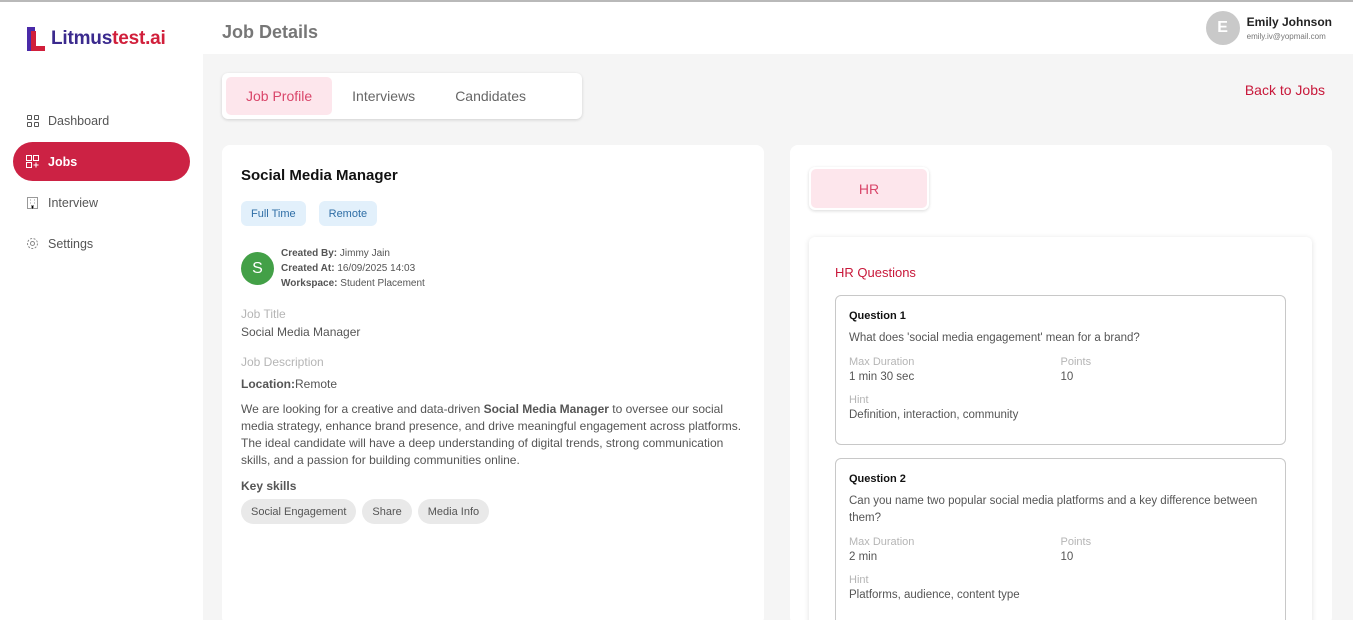  What do you see at coordinates (348, 213) in the screenshot?
I see `tag-chip: Remote` at bounding box center [348, 213].